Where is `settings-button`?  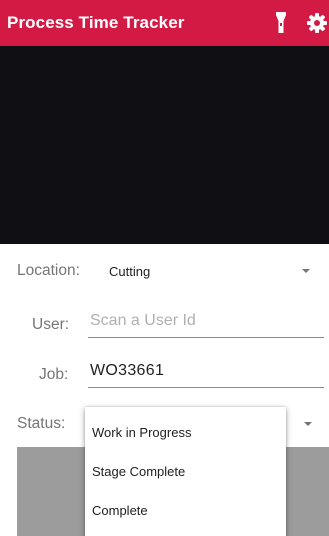 settings-button is located at coordinates (317, 23).